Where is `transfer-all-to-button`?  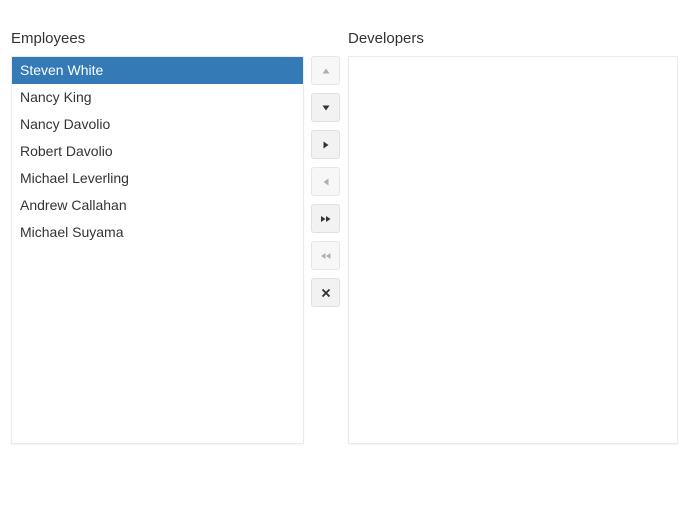
transfer-all-to-button is located at coordinates (325, 218).